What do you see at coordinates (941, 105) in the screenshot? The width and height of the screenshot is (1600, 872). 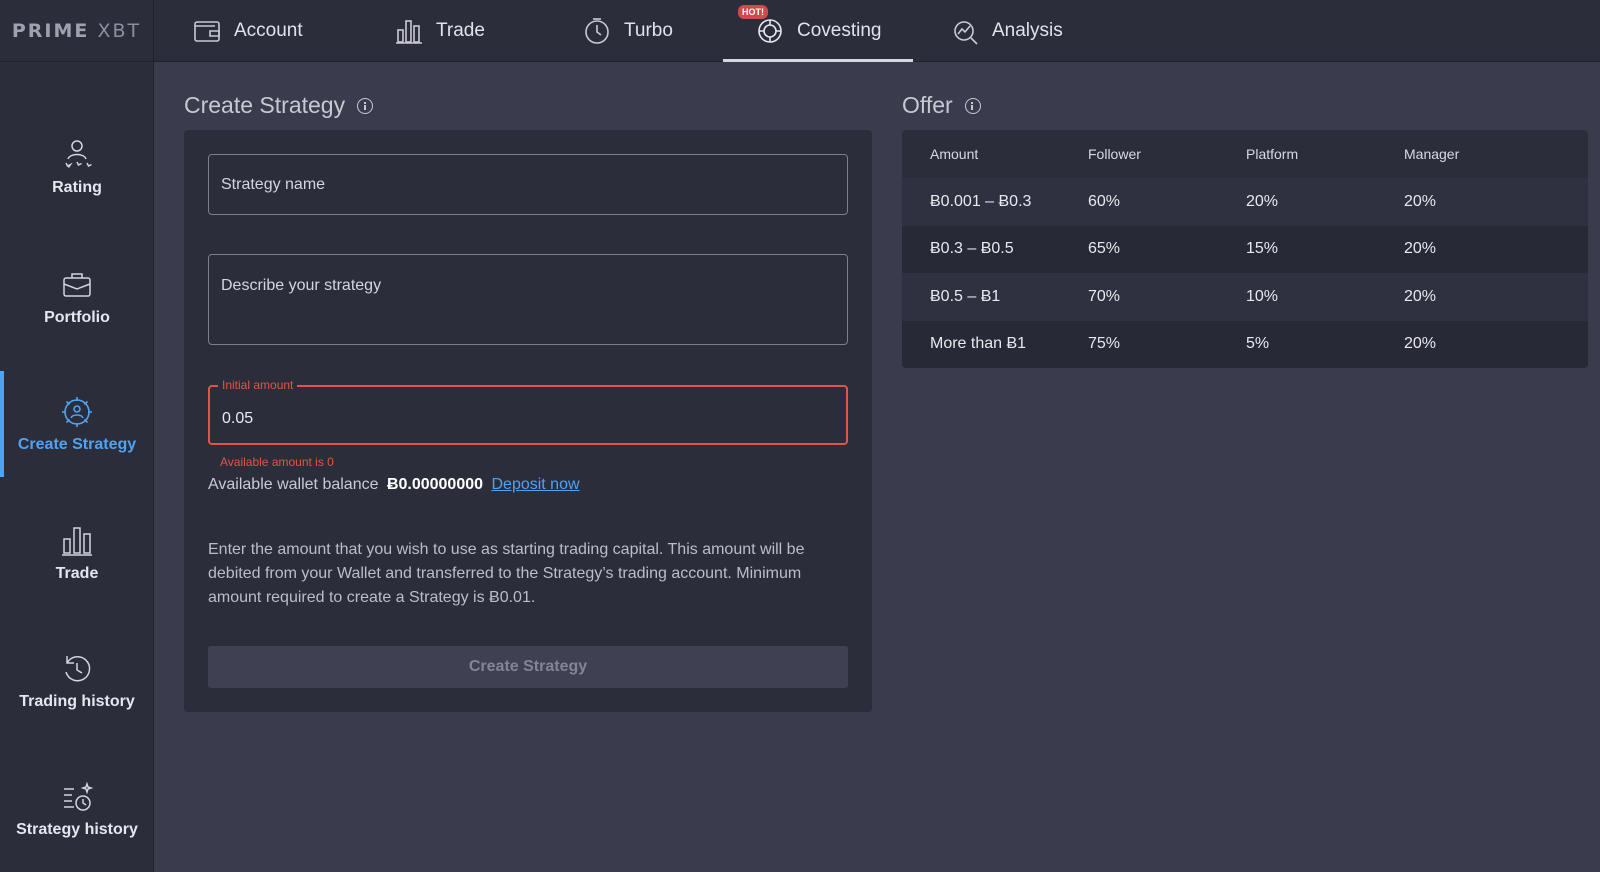 I see `offer-title: Offer` at bounding box center [941, 105].